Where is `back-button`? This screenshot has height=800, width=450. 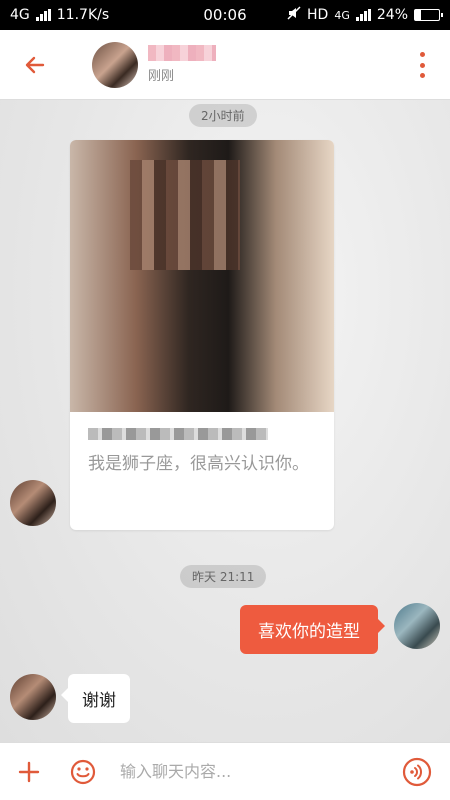 back-button is located at coordinates (35, 65).